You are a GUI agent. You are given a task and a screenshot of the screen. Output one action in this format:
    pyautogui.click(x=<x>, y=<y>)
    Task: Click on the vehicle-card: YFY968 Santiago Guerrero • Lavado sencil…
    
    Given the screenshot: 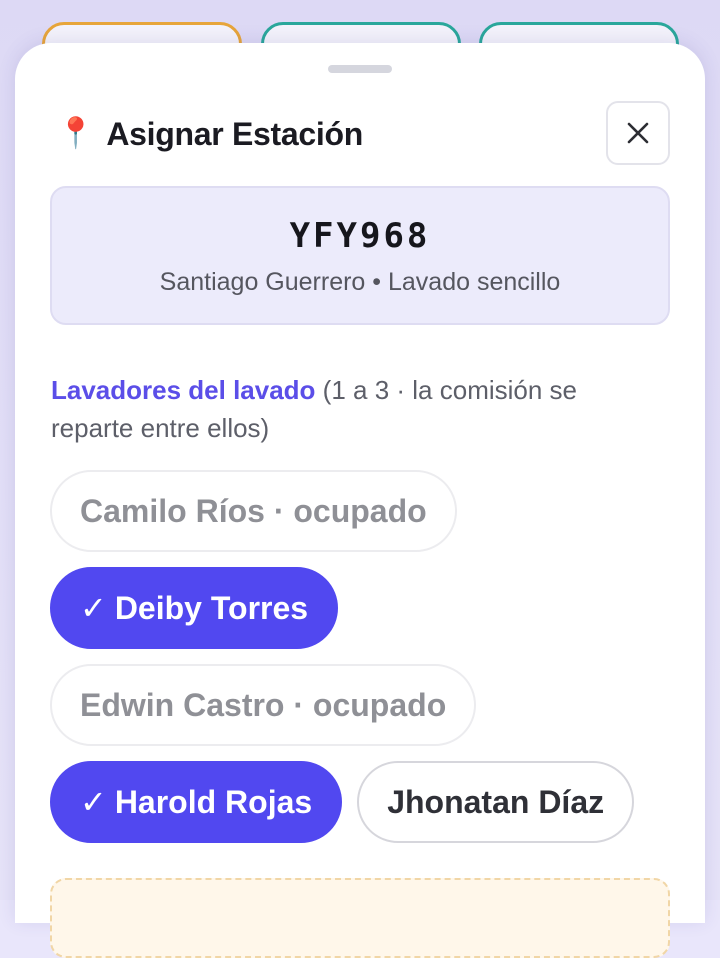 What is the action you would take?
    pyautogui.click(x=360, y=255)
    